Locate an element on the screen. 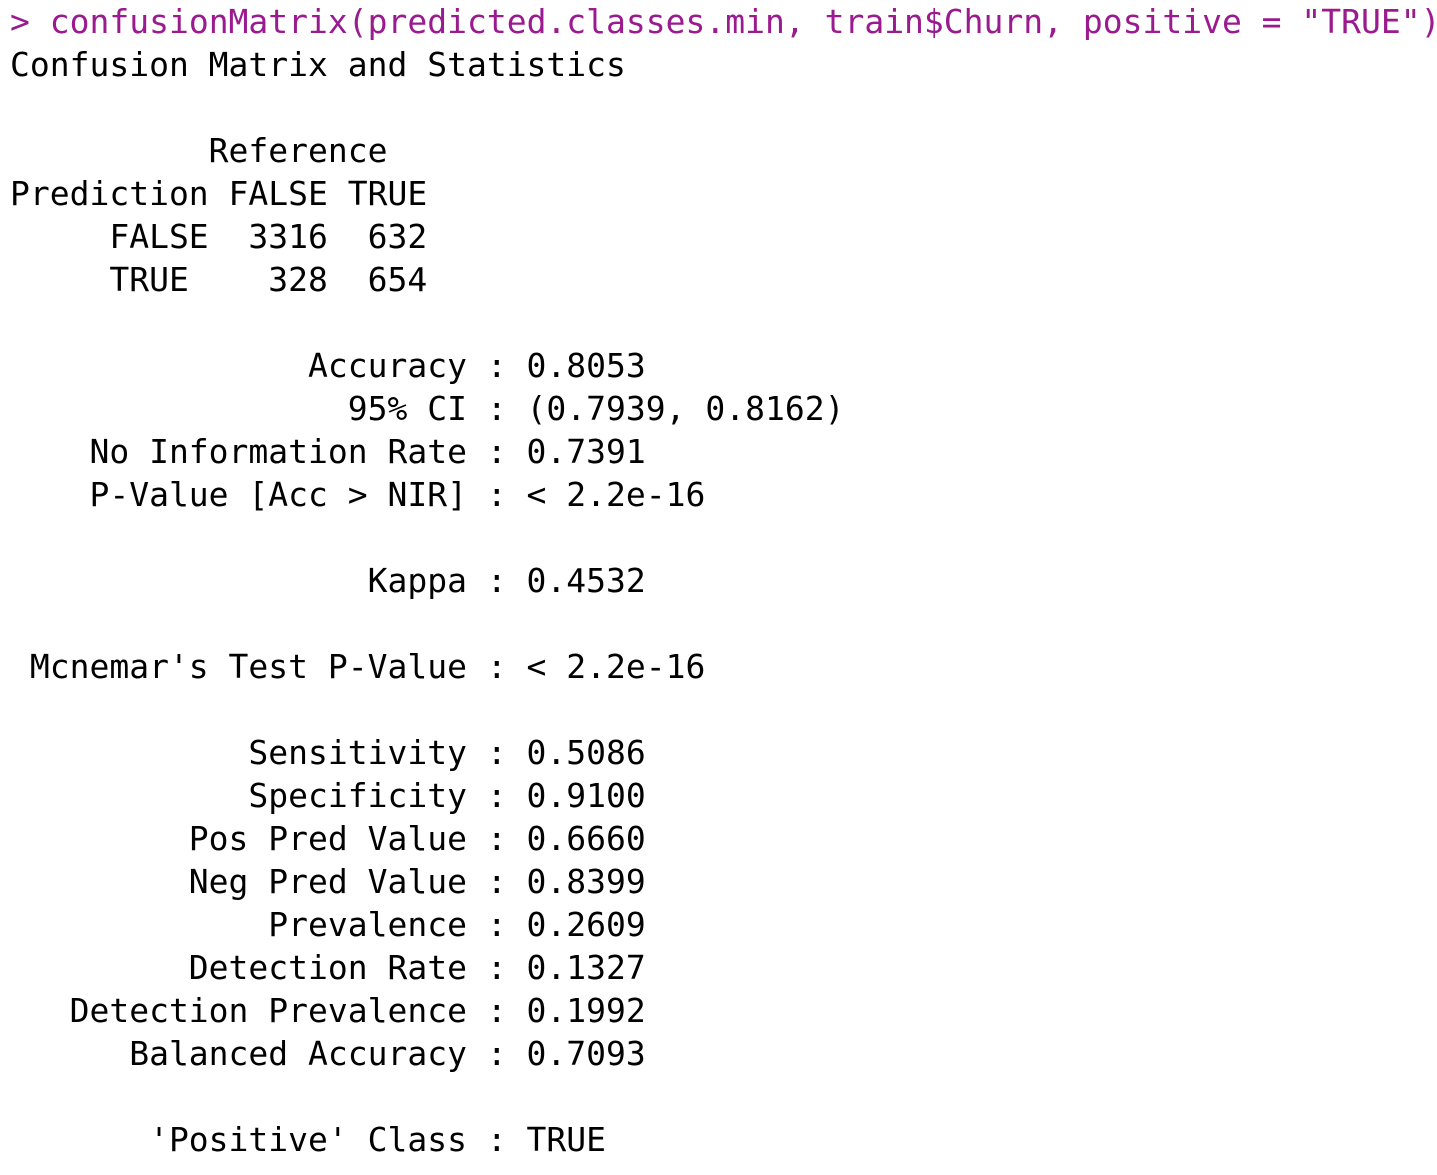 The width and height of the screenshot is (1437, 1175). output-line: Specificity : 0.9100 is located at coordinates (328, 795).